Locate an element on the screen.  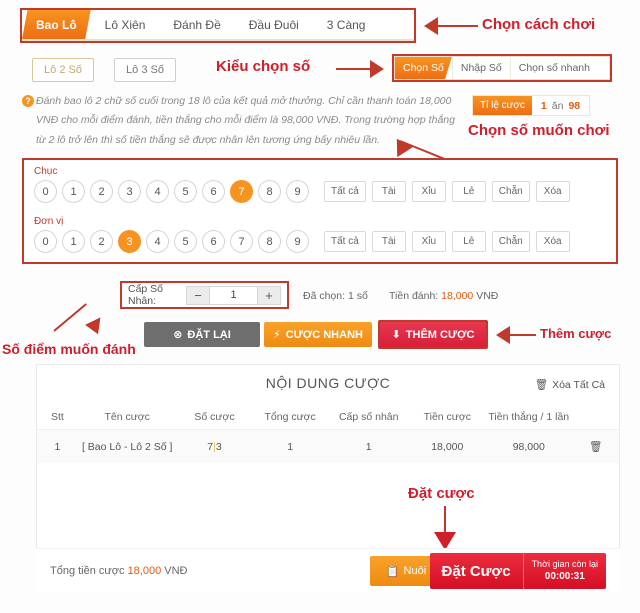
cell-tien-cuoc: 18,000 is located at coordinates (447, 446).